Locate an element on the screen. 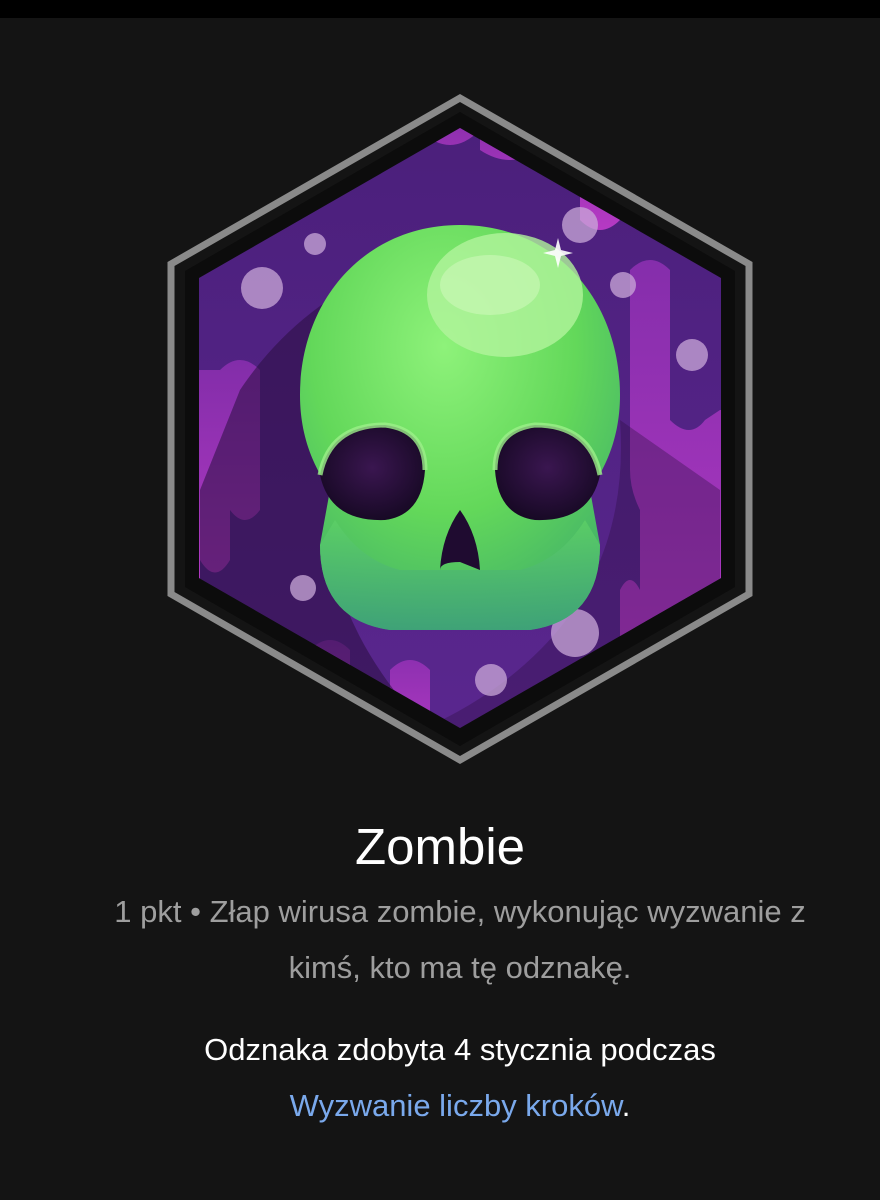  skull-icon is located at coordinates (460, 427).